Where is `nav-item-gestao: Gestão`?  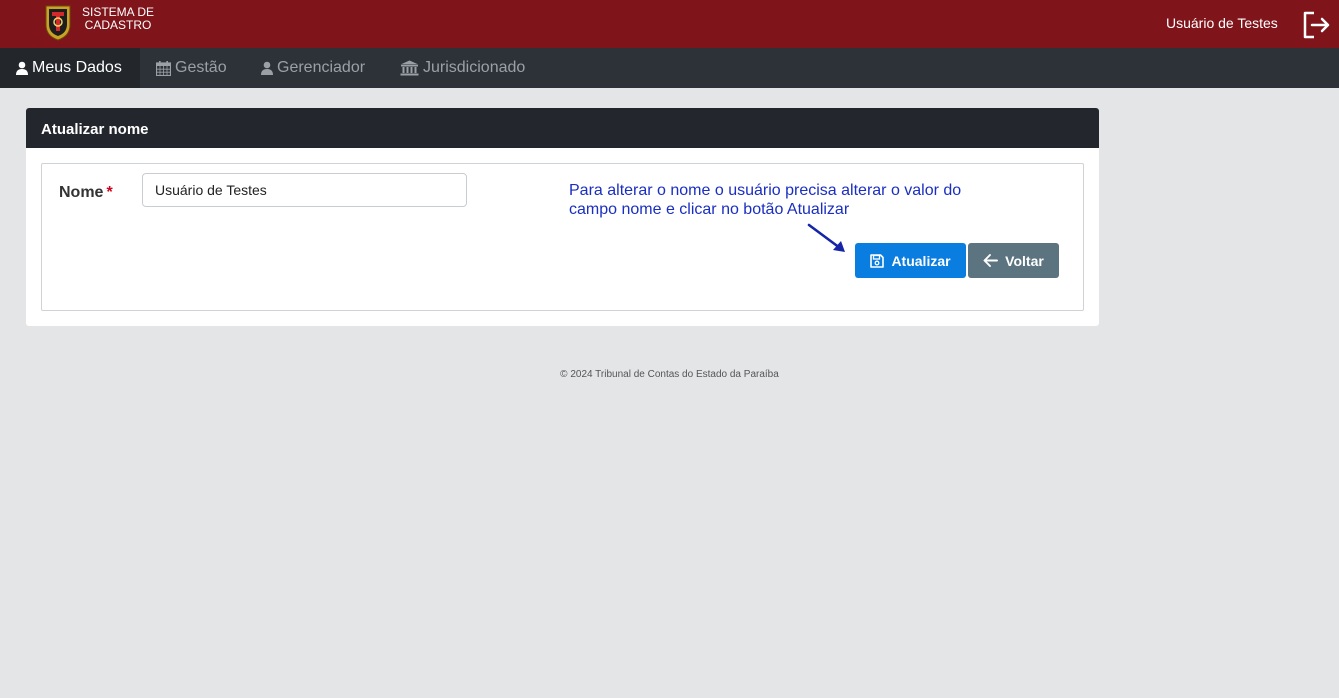 nav-item-gestao: Gestão is located at coordinates (191, 68).